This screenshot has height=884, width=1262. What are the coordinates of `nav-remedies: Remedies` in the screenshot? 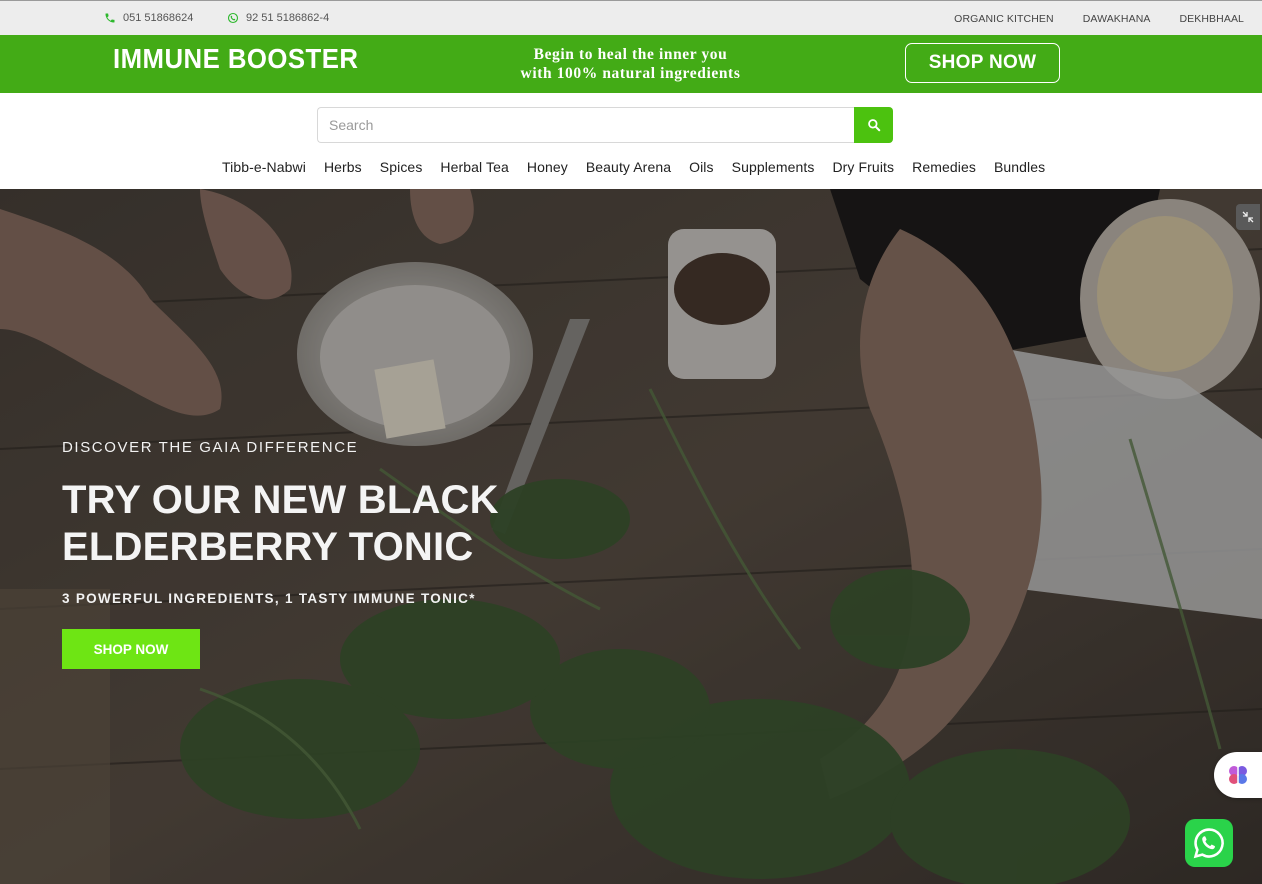 It's located at (944, 167).